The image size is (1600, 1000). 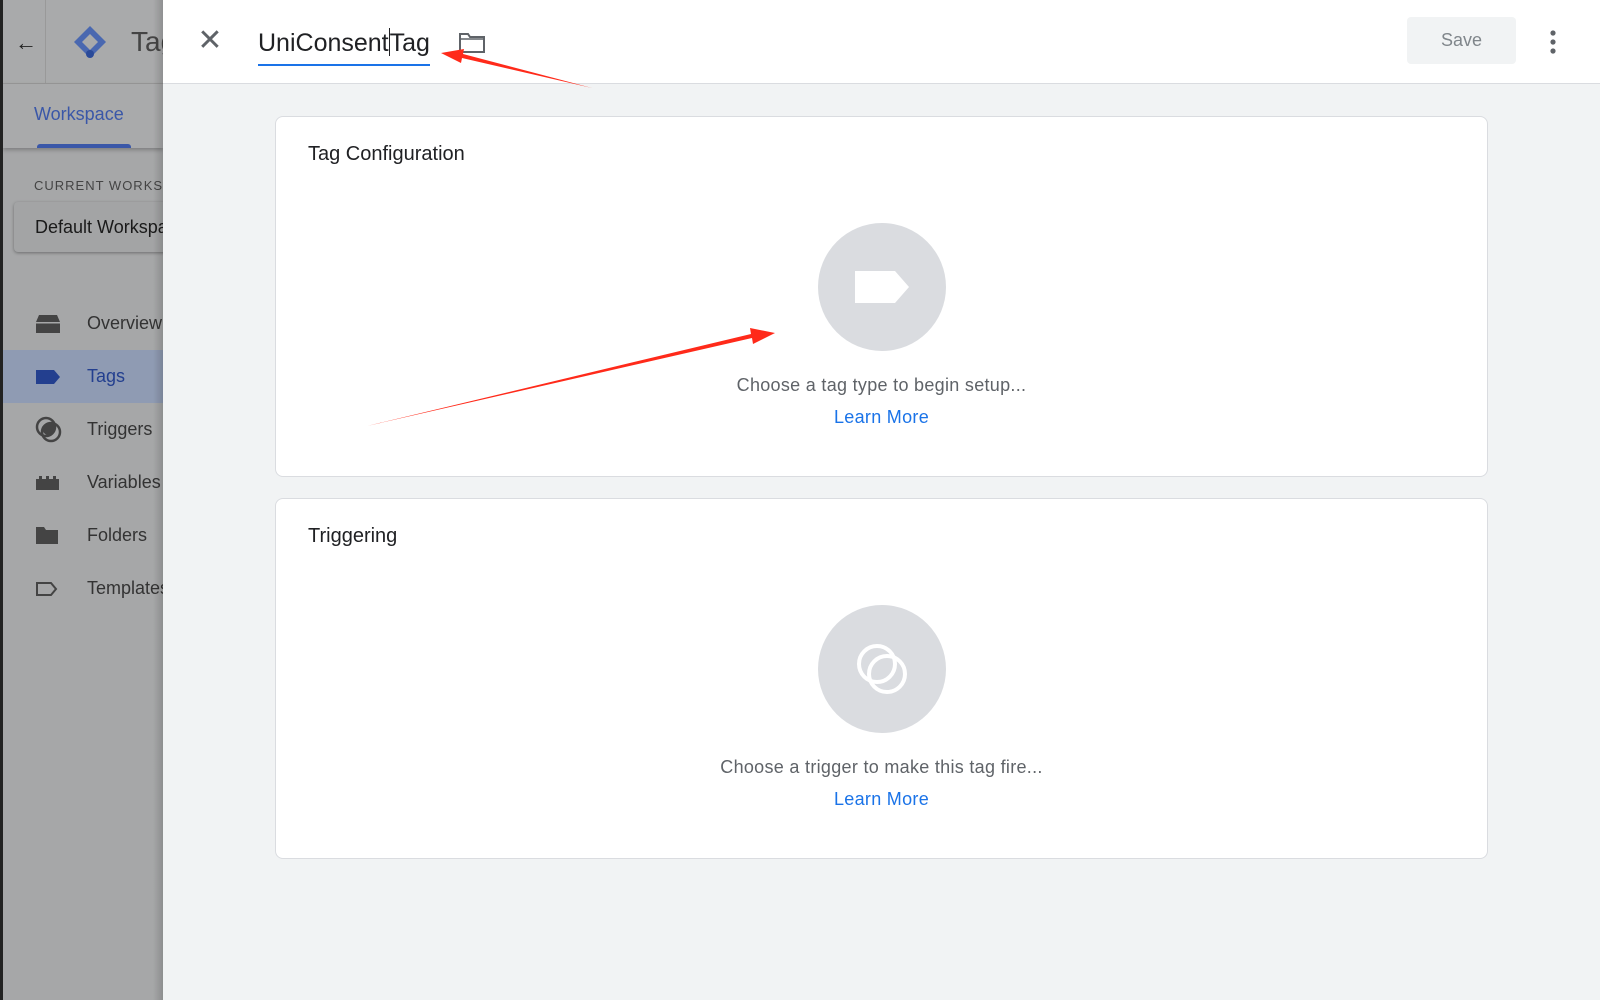 I want to click on sidebar-item-label: Tags, so click(x=106, y=376).